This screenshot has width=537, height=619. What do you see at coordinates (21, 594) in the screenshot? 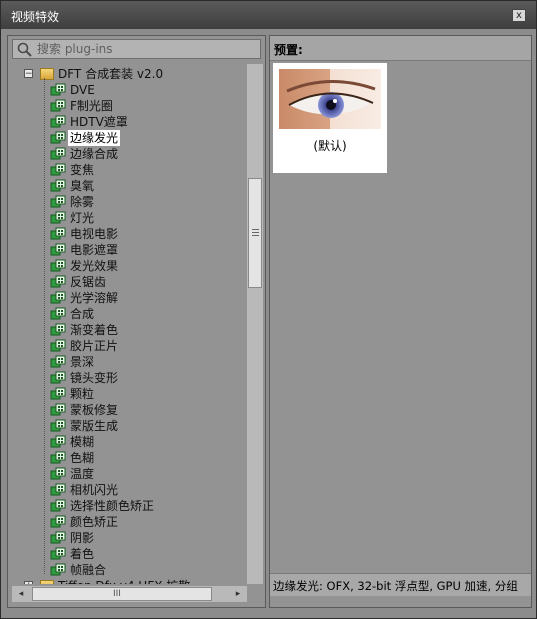
I see `scroll-left-arrow: ◂` at bounding box center [21, 594].